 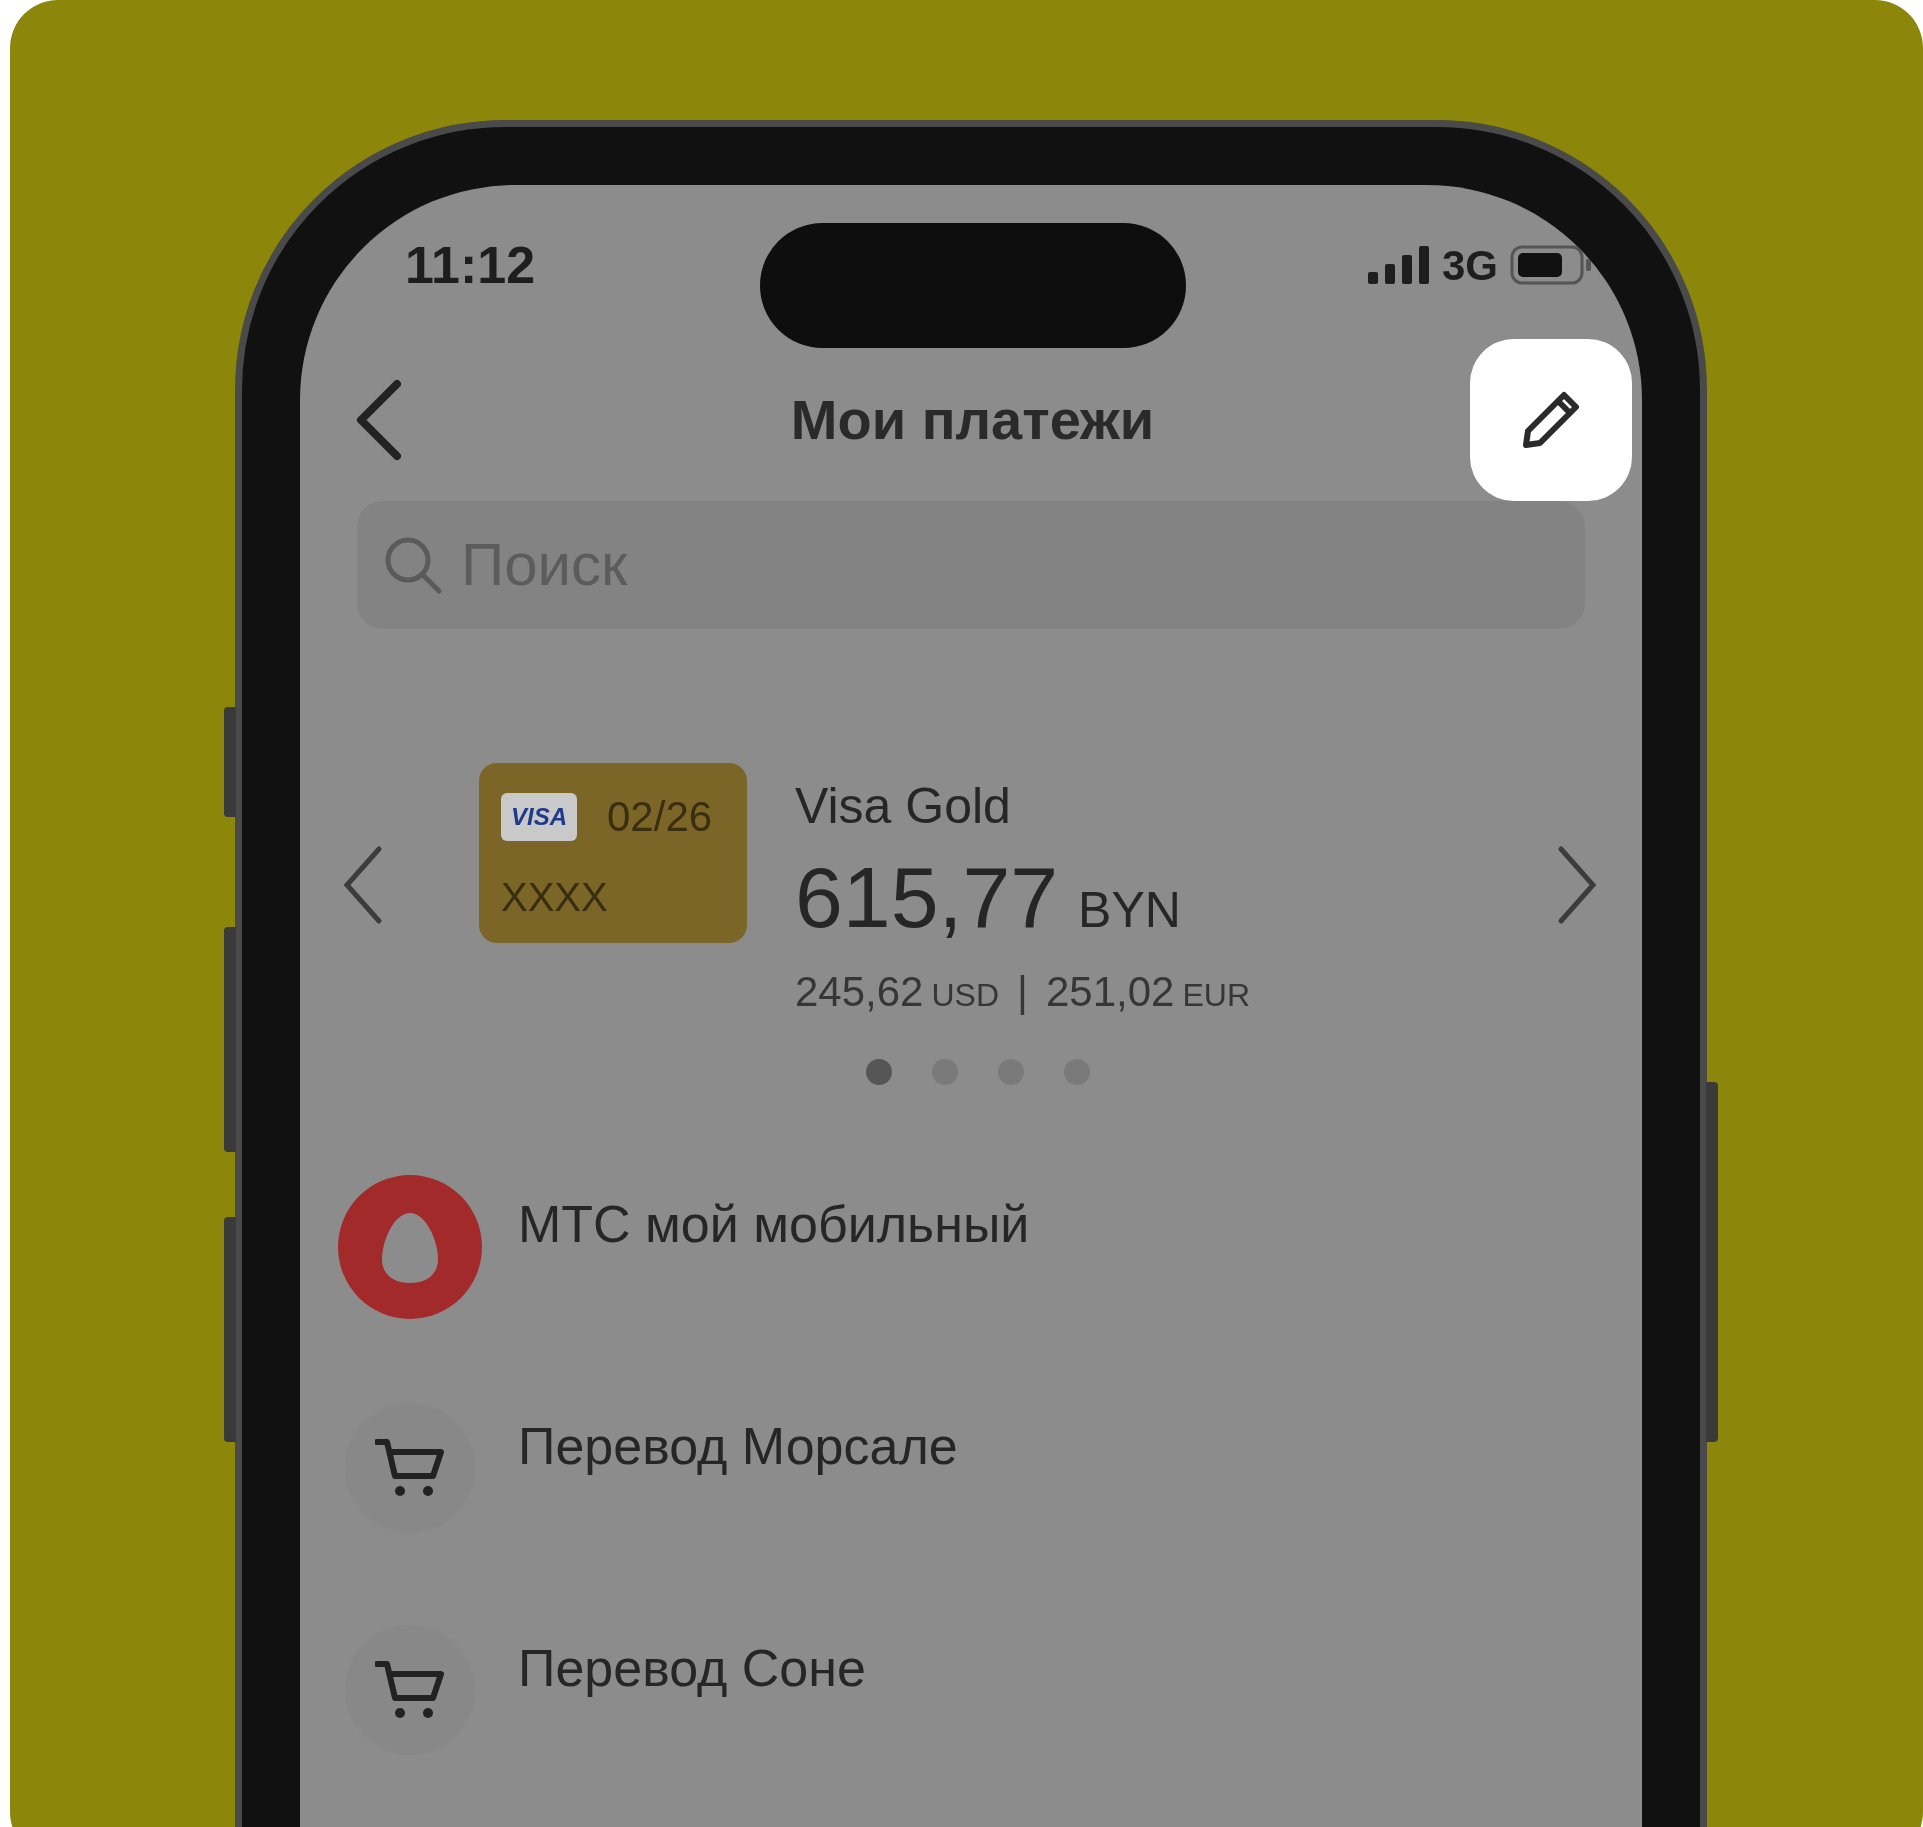 What do you see at coordinates (555, 897) in the screenshot?
I see `card-number: XXXX` at bounding box center [555, 897].